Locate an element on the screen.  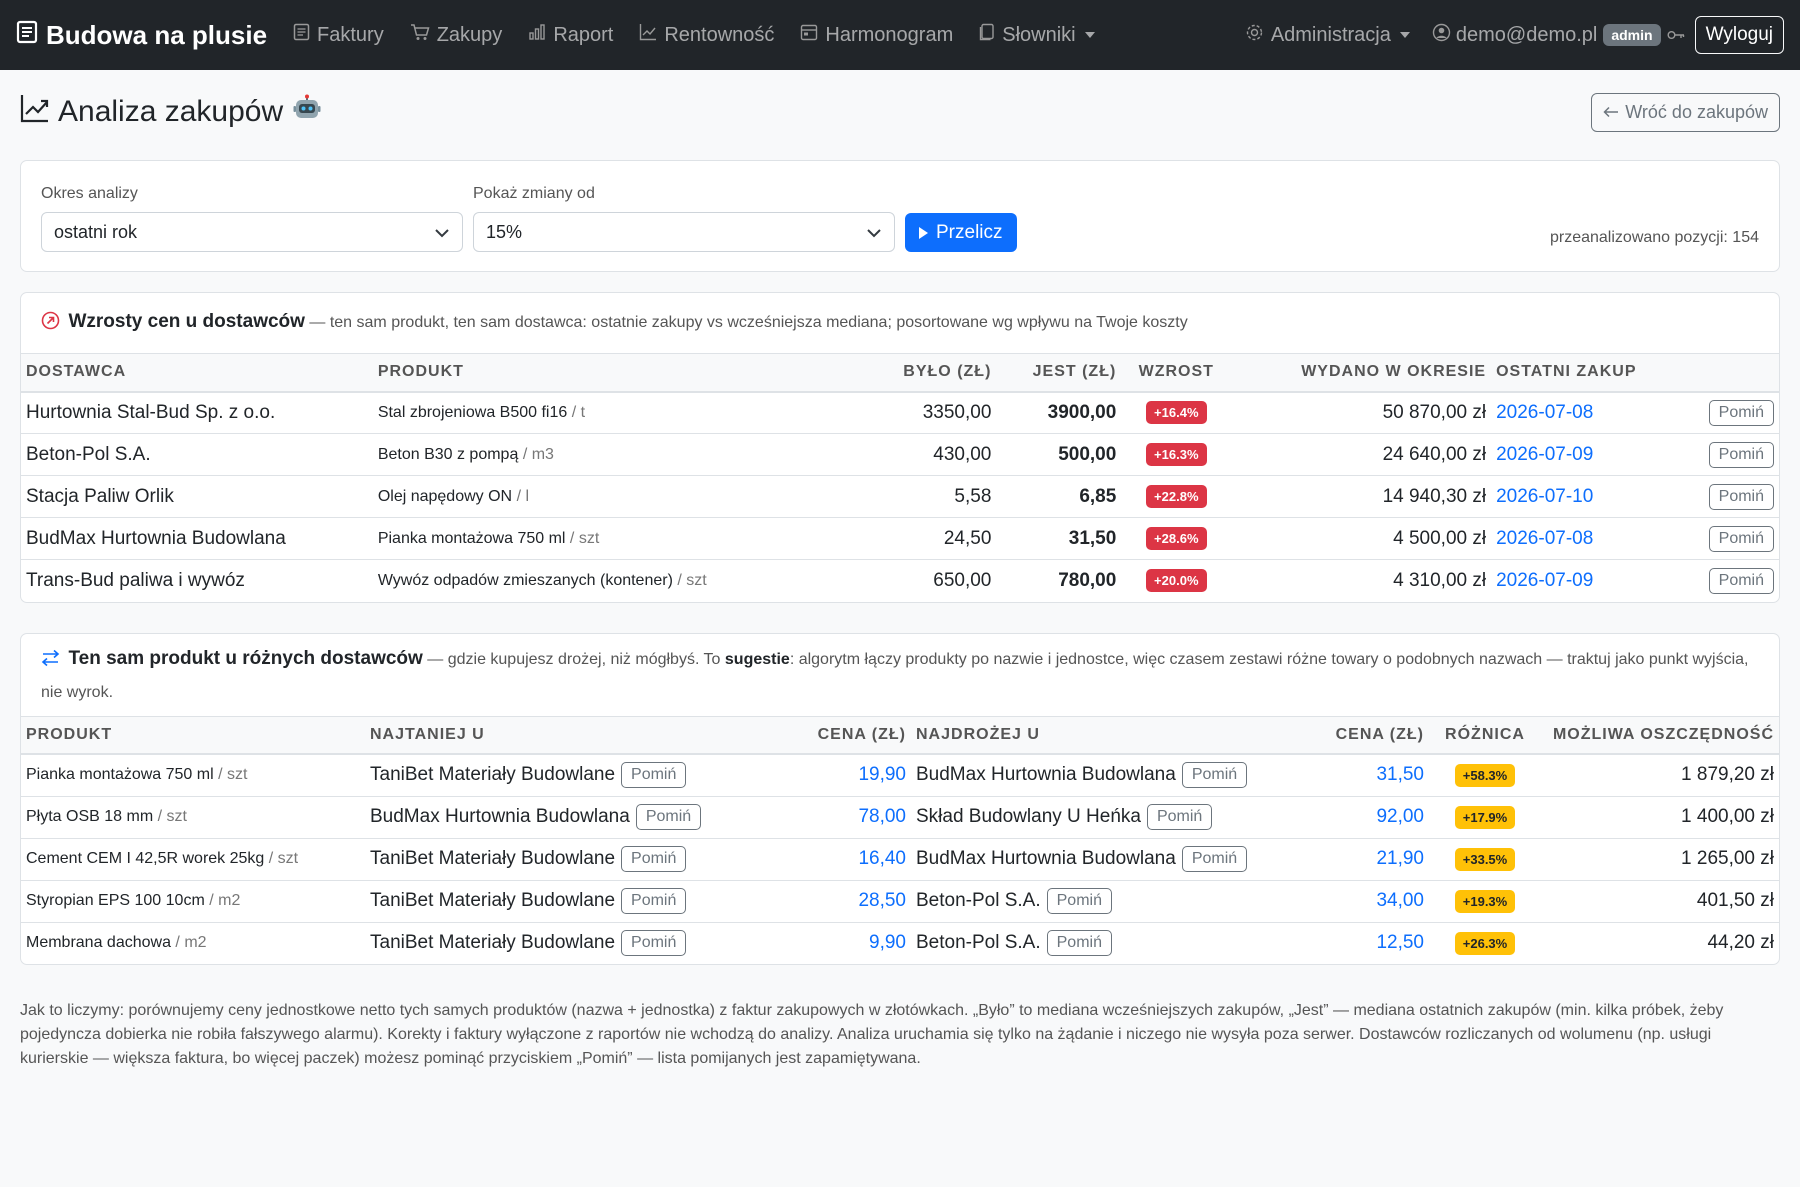
logout-button: Wyloguj is located at coordinates (1739, 35).